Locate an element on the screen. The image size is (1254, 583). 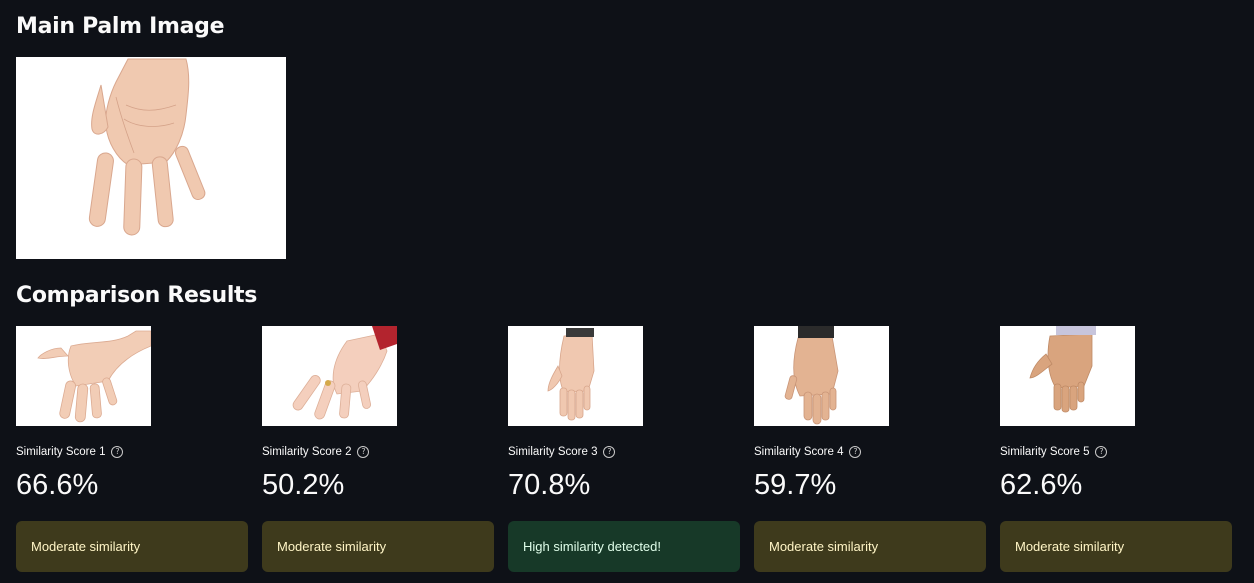
comparison-results-title: Comparison Results is located at coordinates (137, 295).